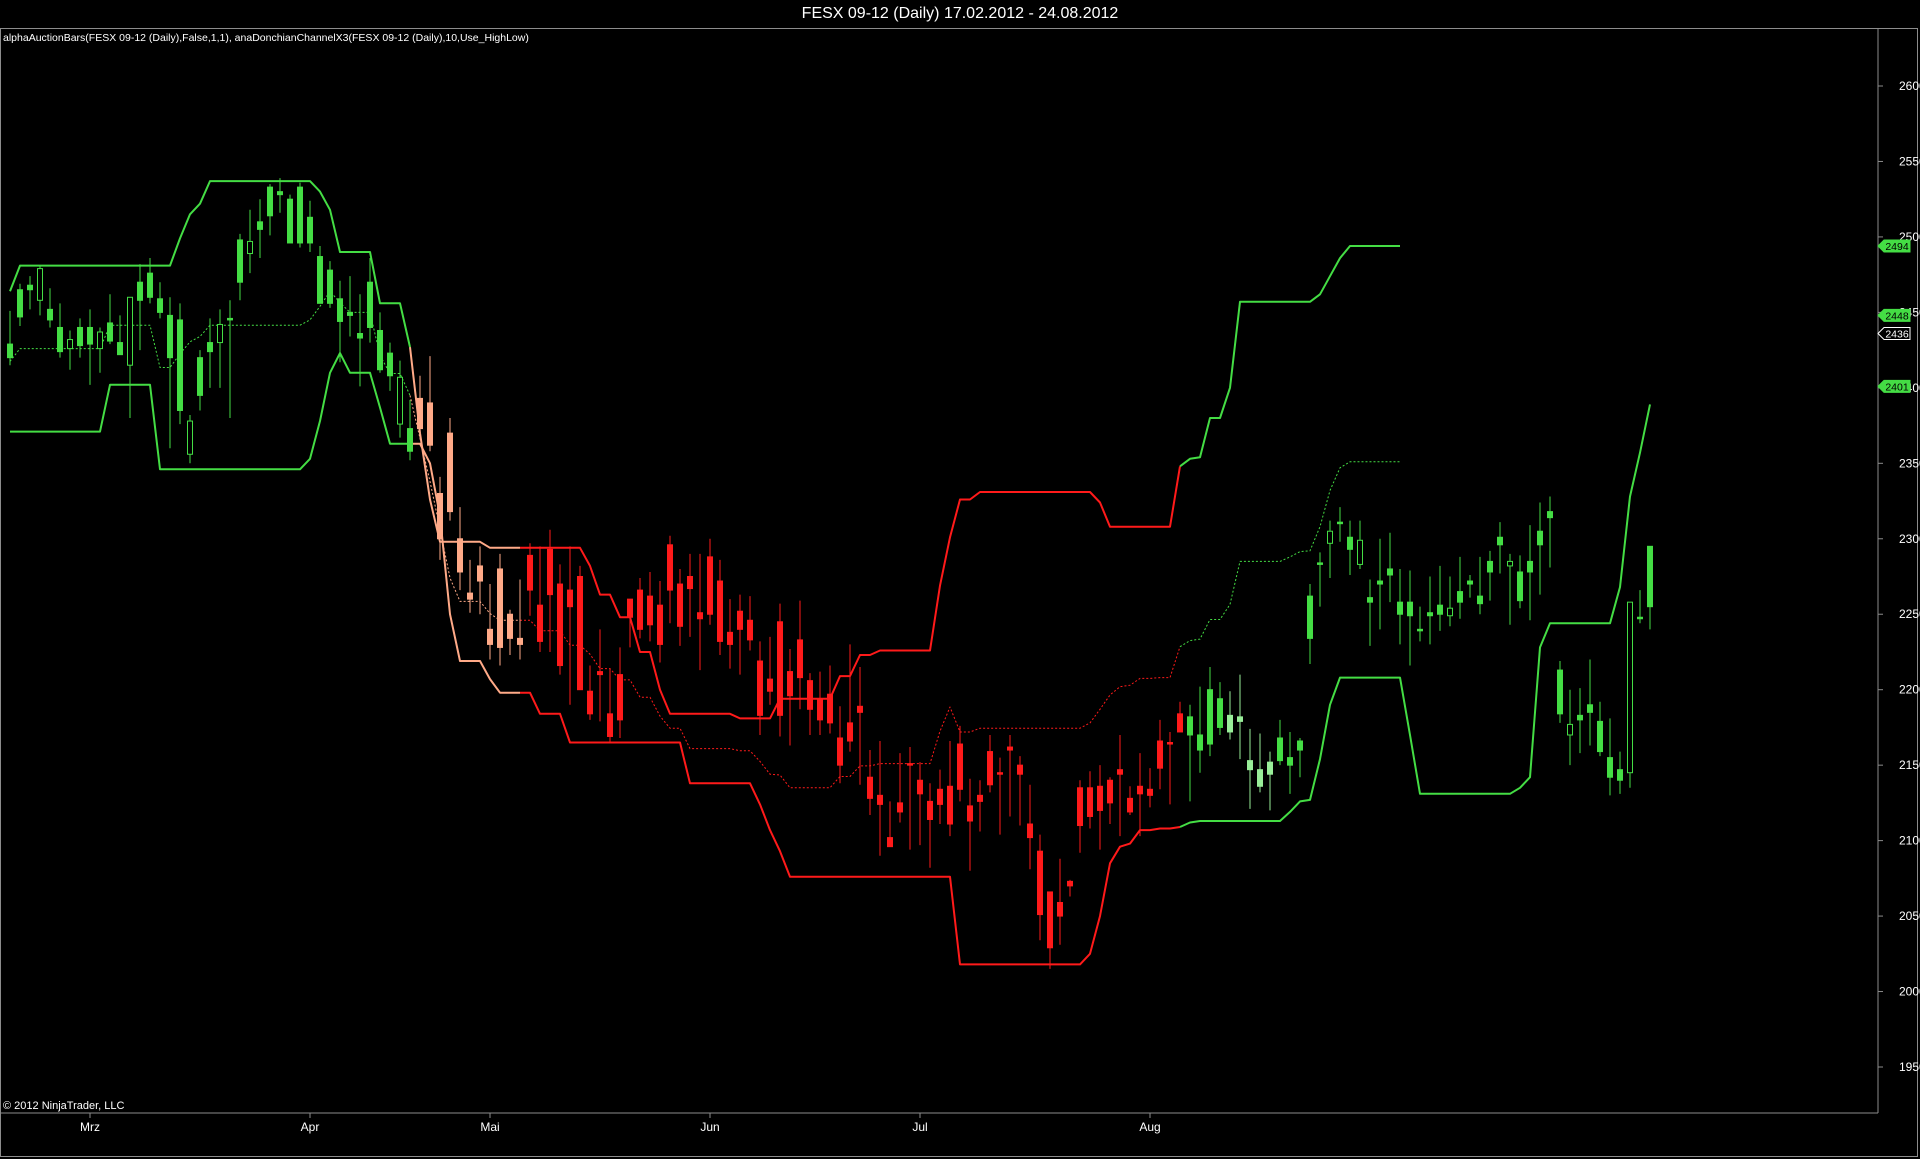  What do you see at coordinates (64, 1106) in the screenshot?
I see `copyright-notice: © 2012 NinjaTrader, LLC` at bounding box center [64, 1106].